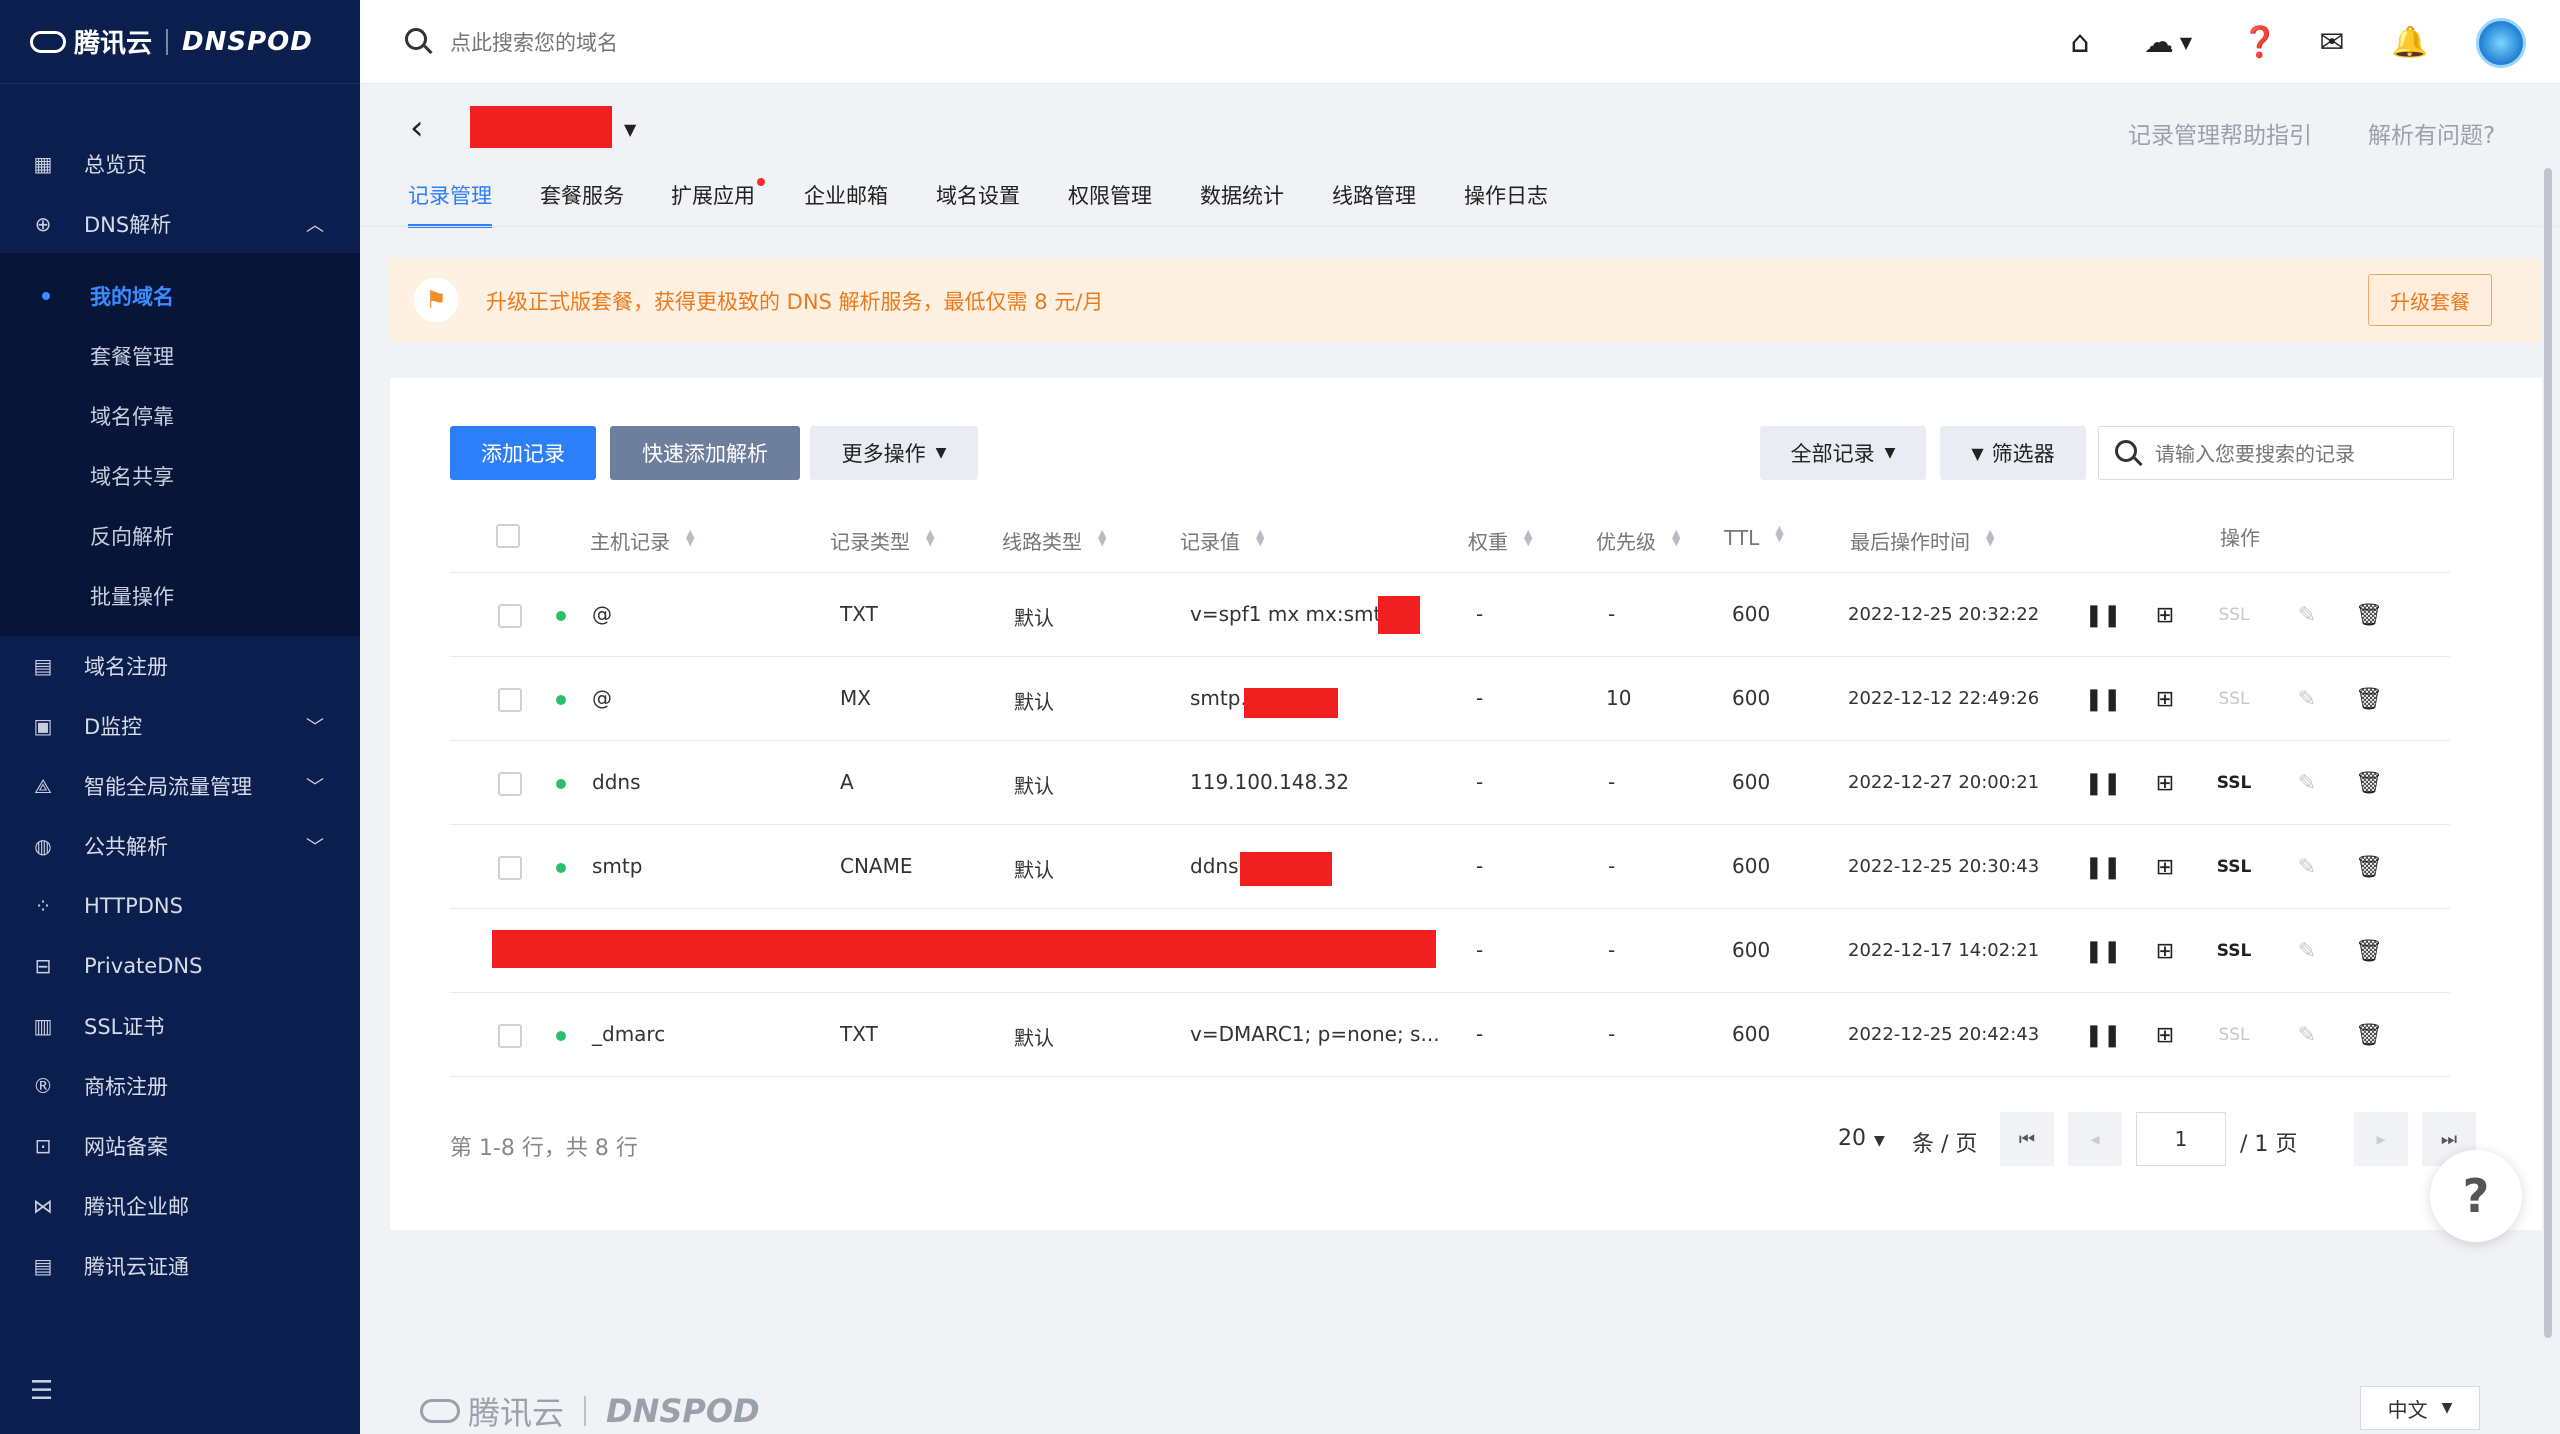 The height and width of the screenshot is (1434, 2560). I want to click on help-guide-link: 记录管理帮助指引, so click(2220, 133).